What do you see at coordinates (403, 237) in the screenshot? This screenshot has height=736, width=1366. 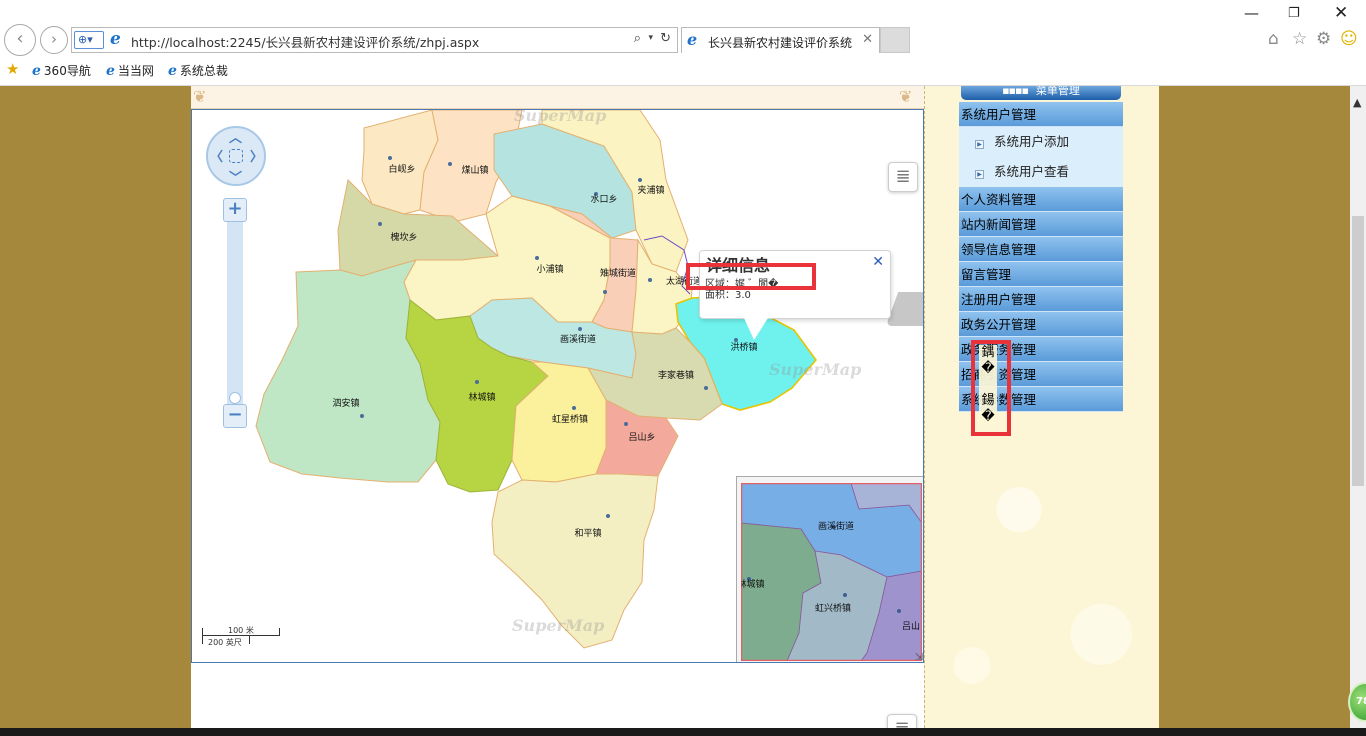 I see `region-label: 槐坎乡` at bounding box center [403, 237].